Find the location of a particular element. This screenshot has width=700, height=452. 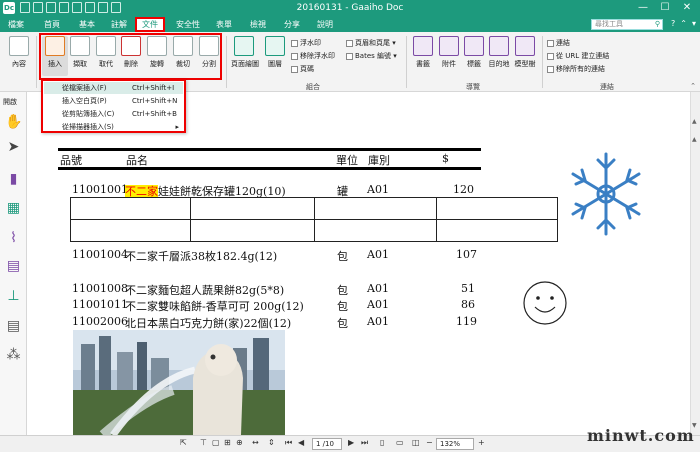

header-footer-button: 頁眉和頁尾 ▾ is located at coordinates (371, 43).